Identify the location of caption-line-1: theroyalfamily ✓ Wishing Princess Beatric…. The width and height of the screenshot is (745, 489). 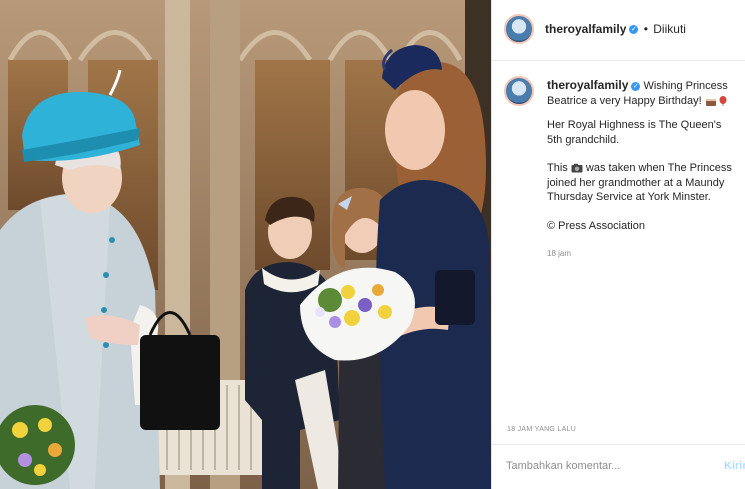
(642, 93).